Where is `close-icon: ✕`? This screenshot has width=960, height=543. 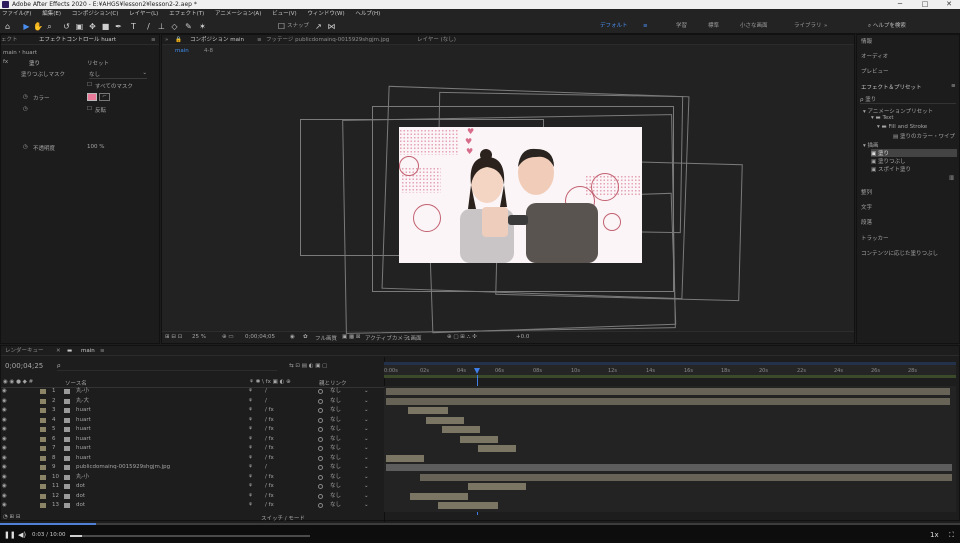 close-icon: ✕ is located at coordinates (58, 351).